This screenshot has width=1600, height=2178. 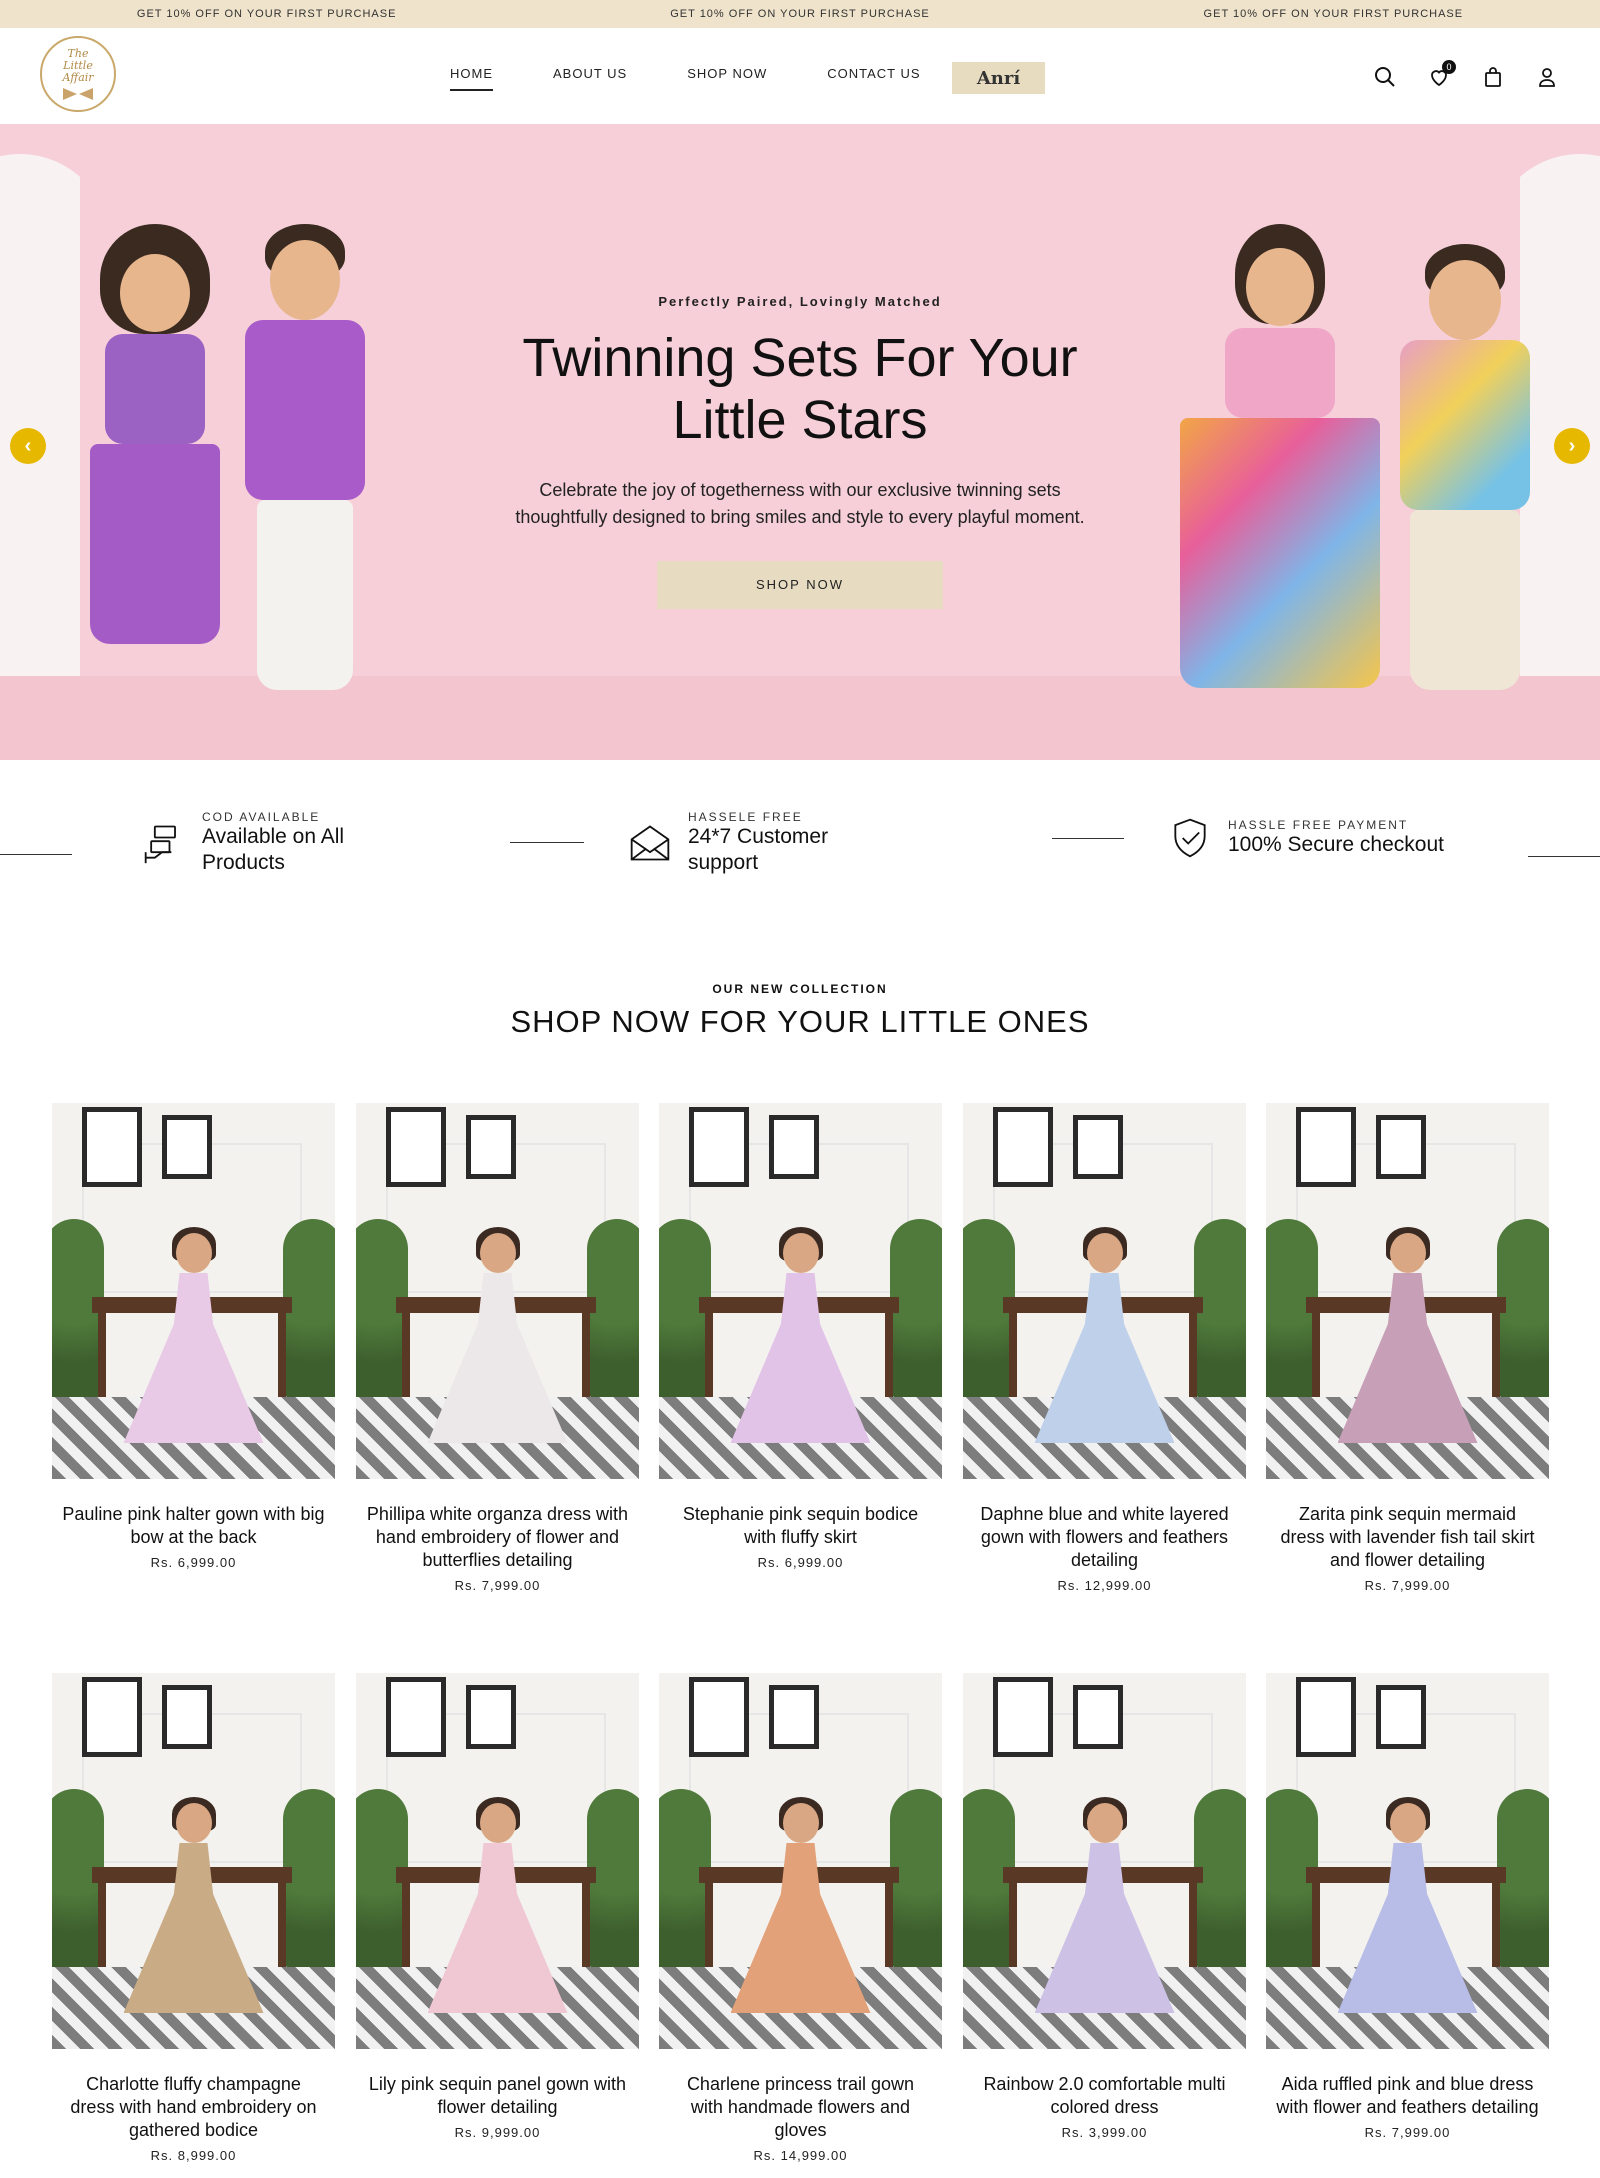 What do you see at coordinates (800, 2155) in the screenshot?
I see `product-price: Rs. 14,999.00` at bounding box center [800, 2155].